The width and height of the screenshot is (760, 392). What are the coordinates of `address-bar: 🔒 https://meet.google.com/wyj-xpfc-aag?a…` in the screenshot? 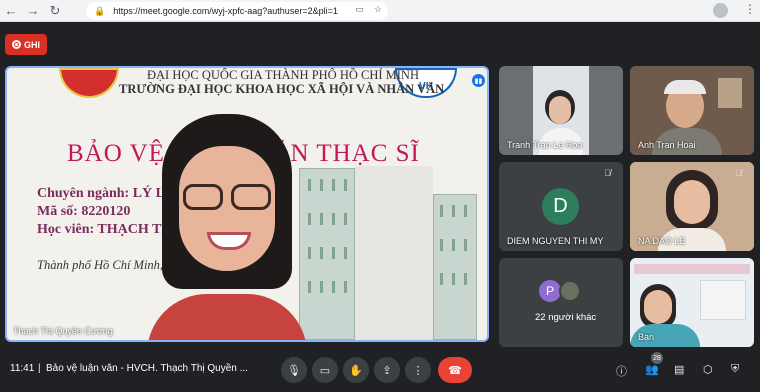 It's located at (237, 11).